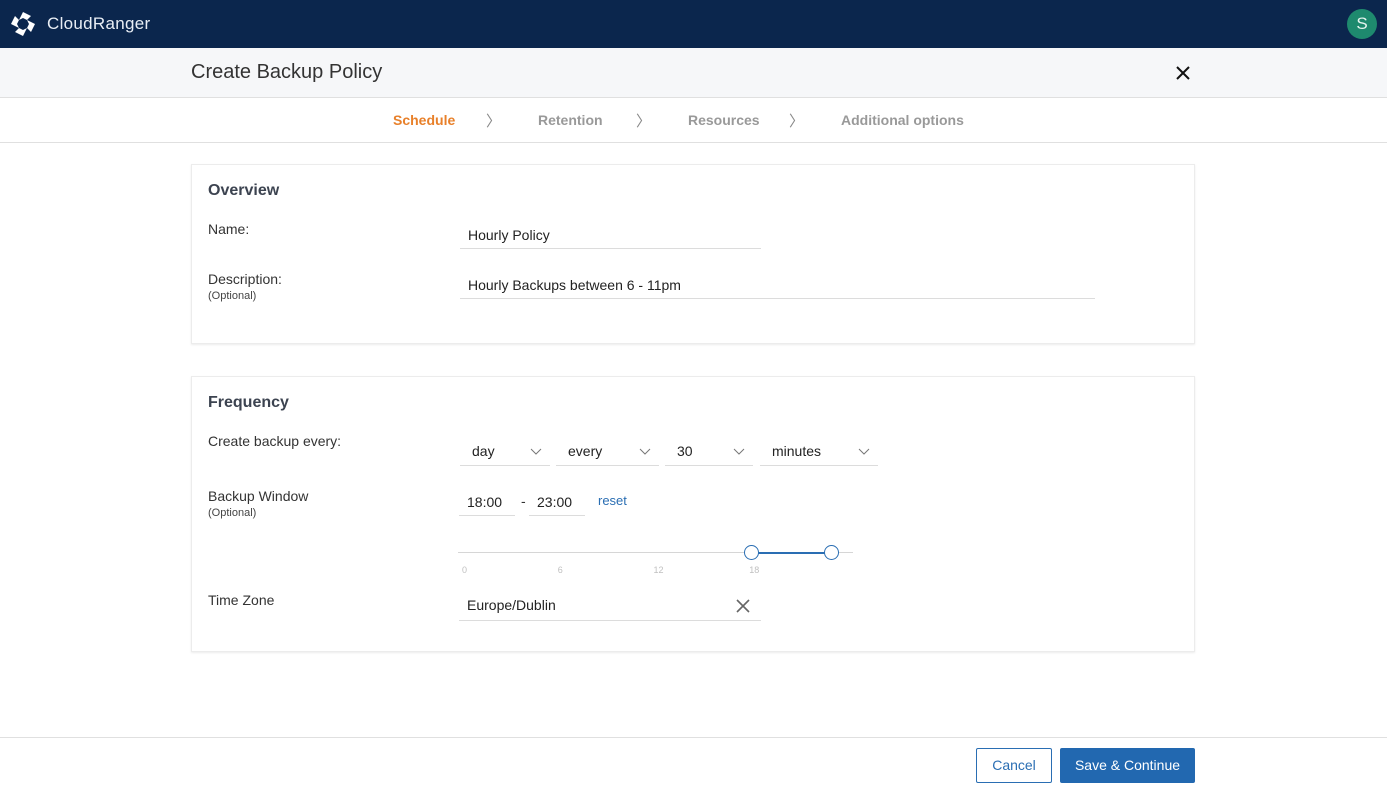 The height and width of the screenshot is (792, 1387). I want to click on time-zone-label: Time Zone, so click(241, 600).